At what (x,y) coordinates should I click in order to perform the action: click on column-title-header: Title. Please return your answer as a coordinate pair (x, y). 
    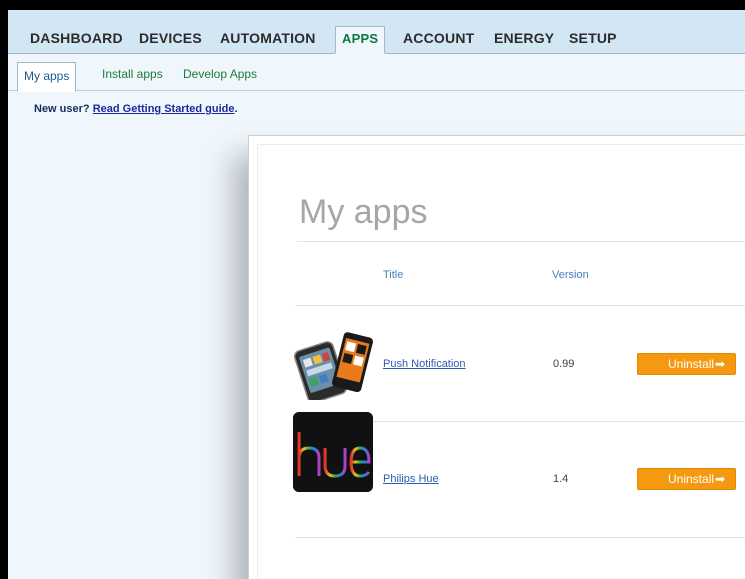
    Looking at the image, I should click on (393, 275).